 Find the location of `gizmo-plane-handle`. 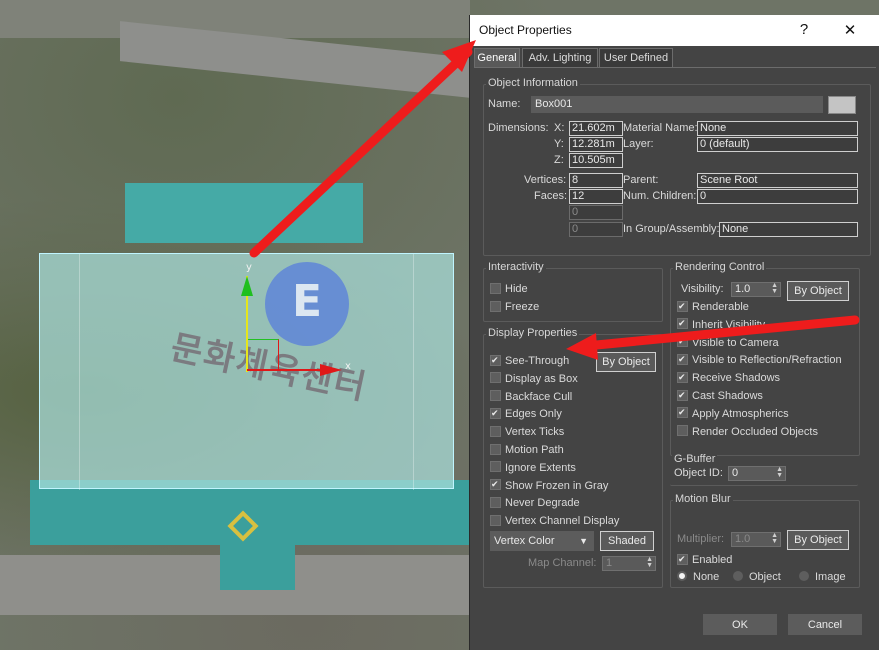

gizmo-plane-handle is located at coordinates (263, 354).